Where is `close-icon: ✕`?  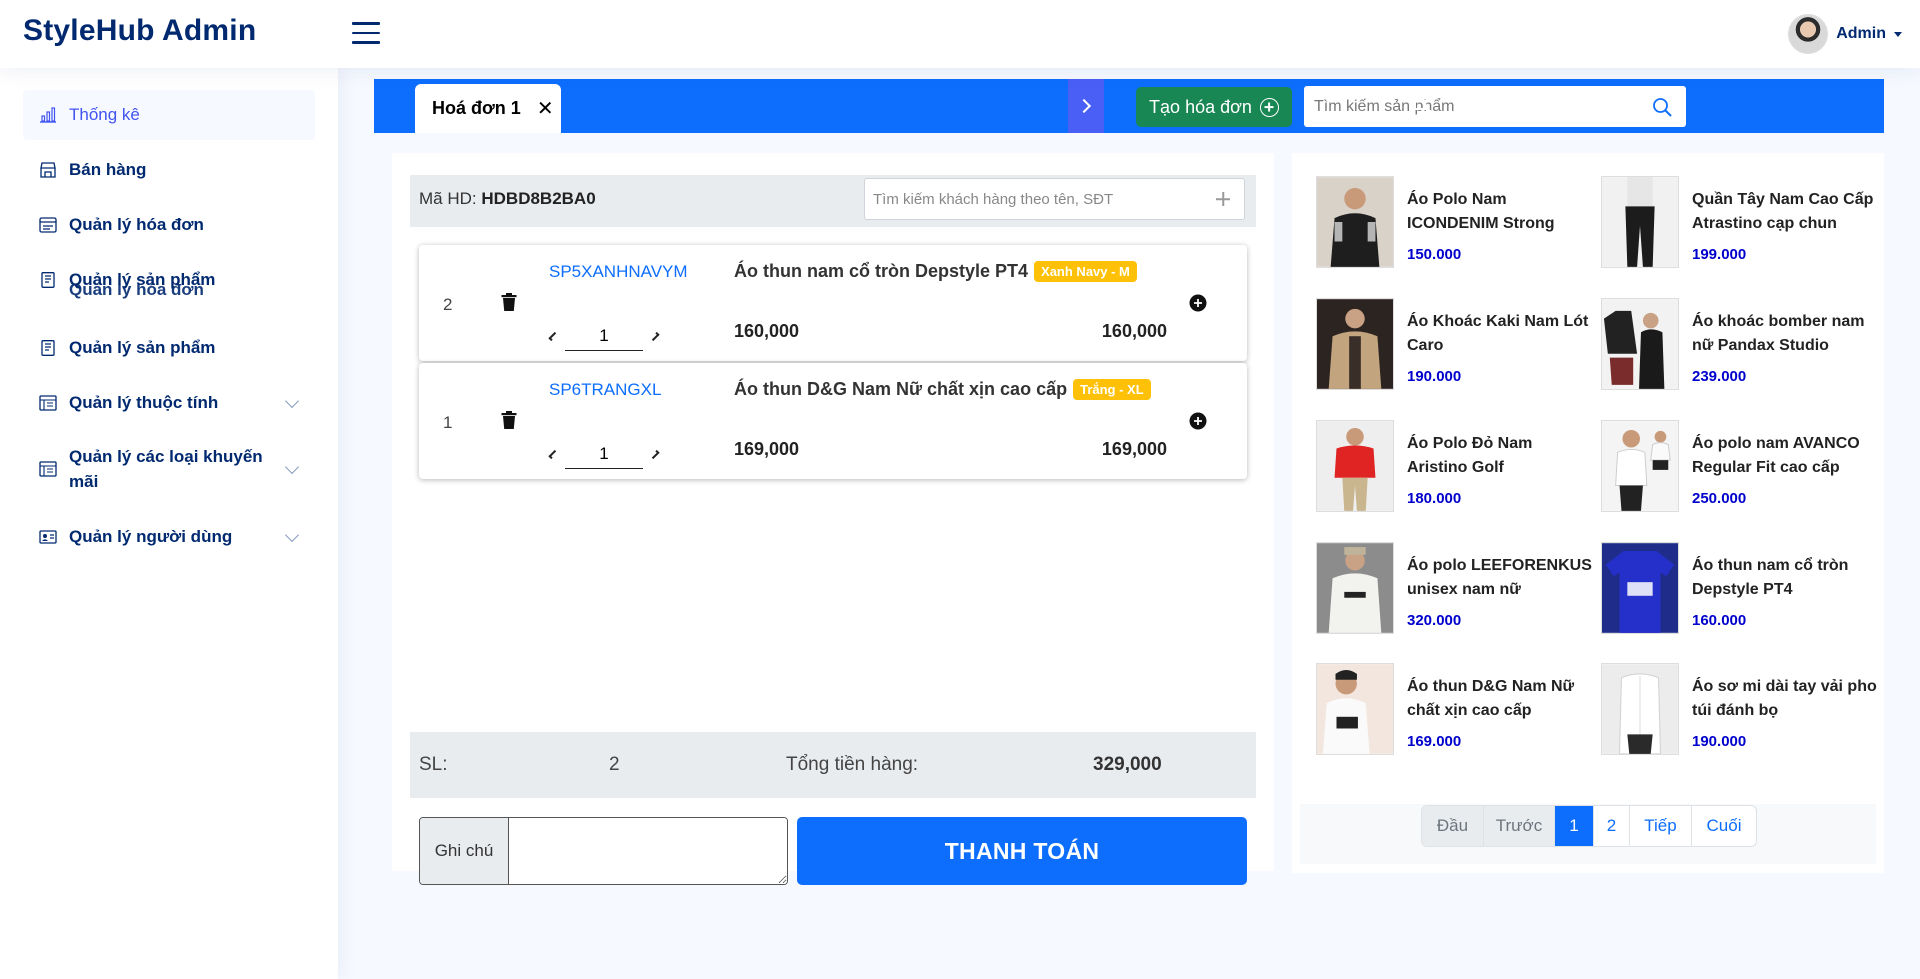 close-icon: ✕ is located at coordinates (545, 108).